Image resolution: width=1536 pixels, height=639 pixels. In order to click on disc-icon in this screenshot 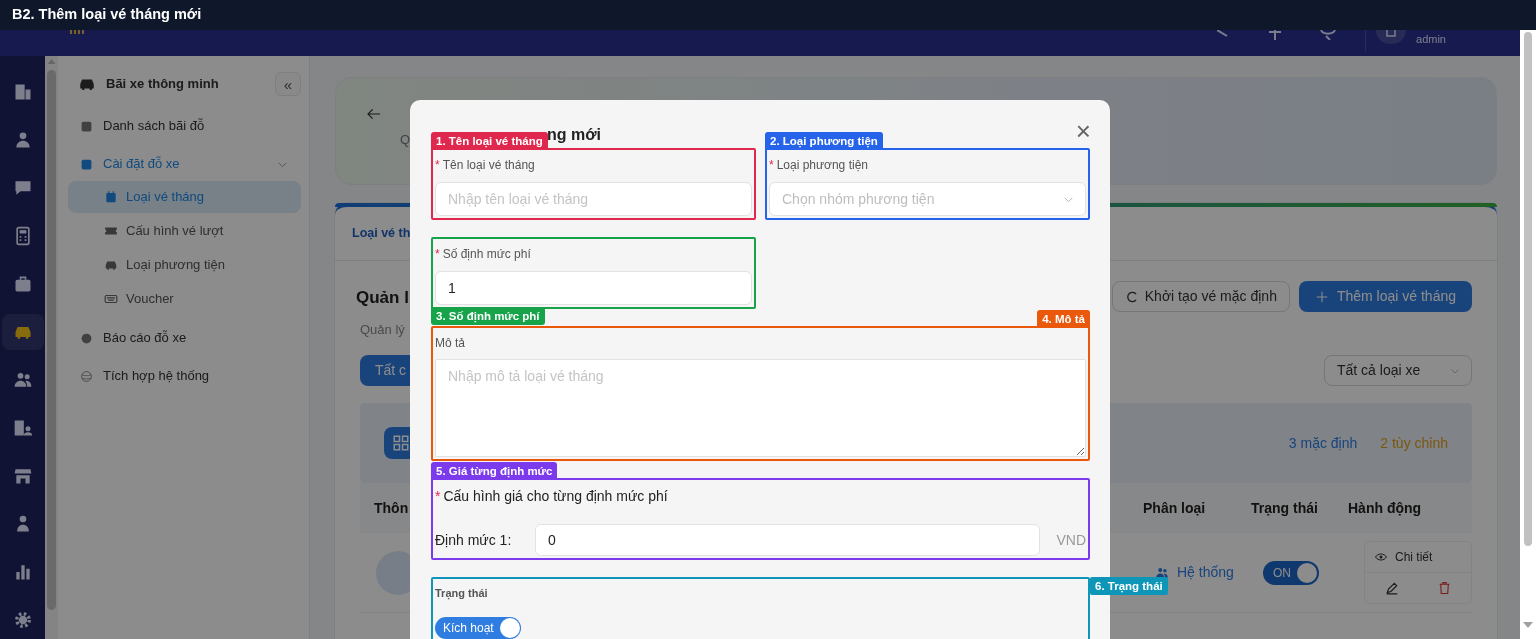, I will do `click(86, 338)`.